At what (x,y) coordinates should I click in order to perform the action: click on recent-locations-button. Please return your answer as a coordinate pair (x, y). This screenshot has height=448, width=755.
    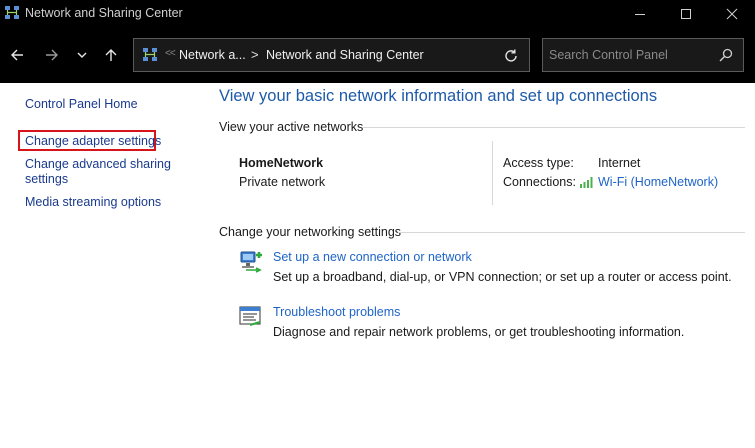
    Looking at the image, I should click on (82, 55).